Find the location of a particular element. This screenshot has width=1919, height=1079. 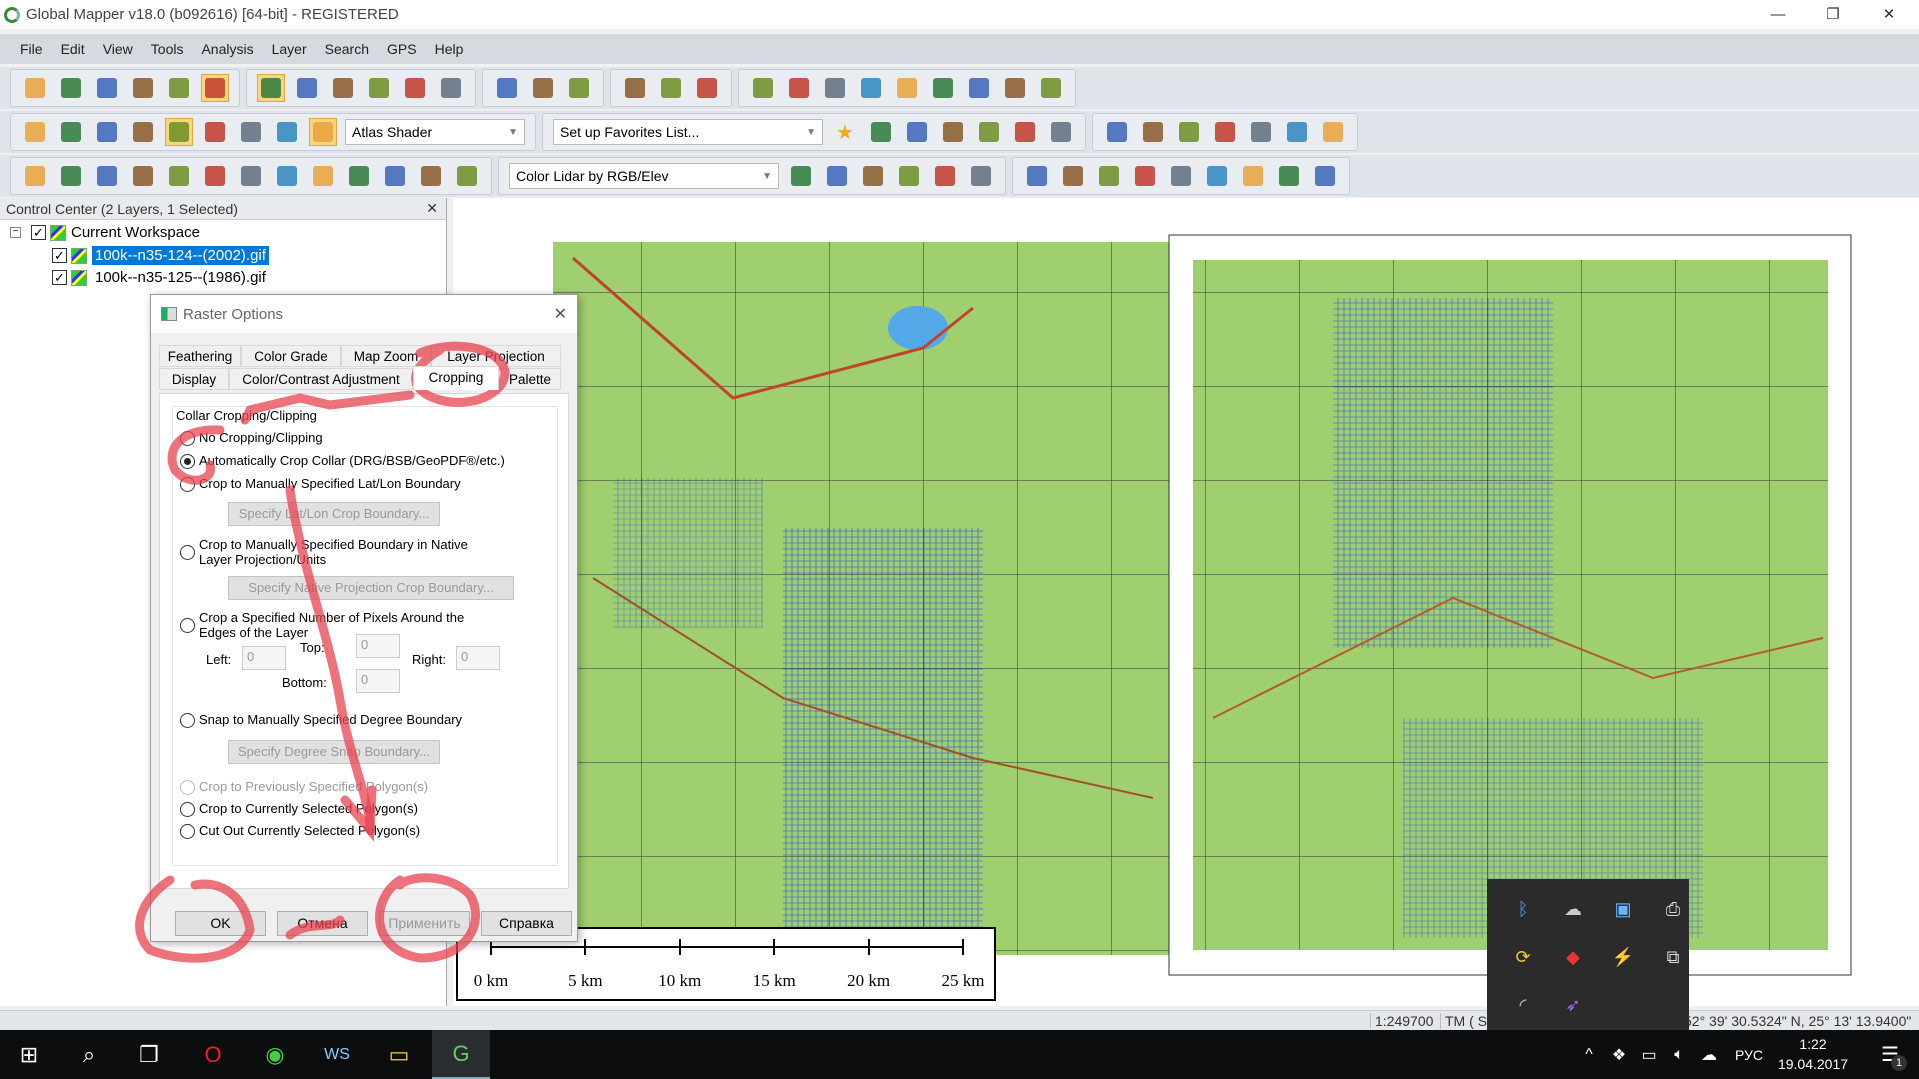

contour-icon is located at coordinates (799, 88).